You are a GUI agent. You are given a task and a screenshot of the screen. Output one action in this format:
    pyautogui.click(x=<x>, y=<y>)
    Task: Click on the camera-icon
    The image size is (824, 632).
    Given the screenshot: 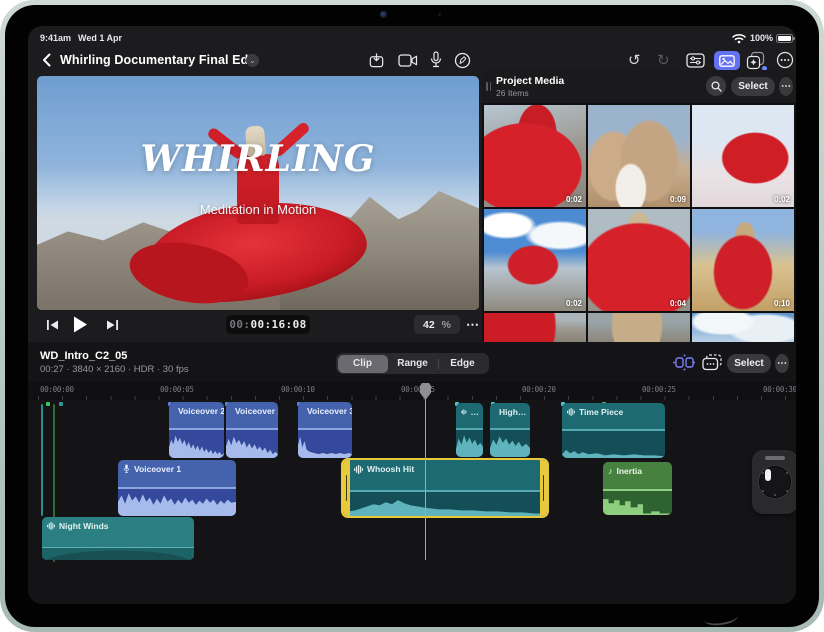 What is the action you would take?
    pyautogui.click(x=408, y=60)
    